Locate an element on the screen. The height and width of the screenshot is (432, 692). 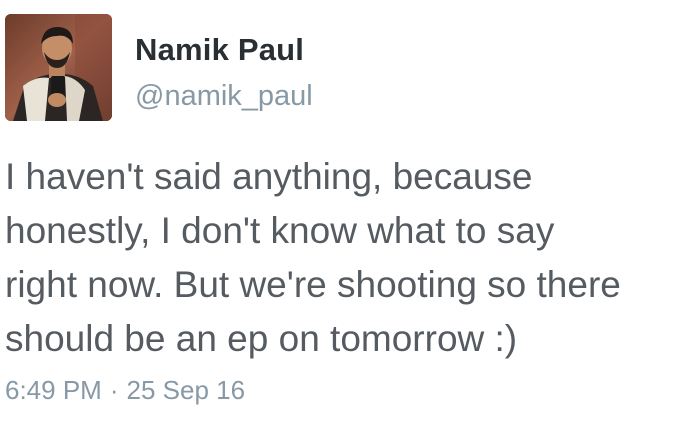
user-photo-avatar-icon is located at coordinates (58, 67).